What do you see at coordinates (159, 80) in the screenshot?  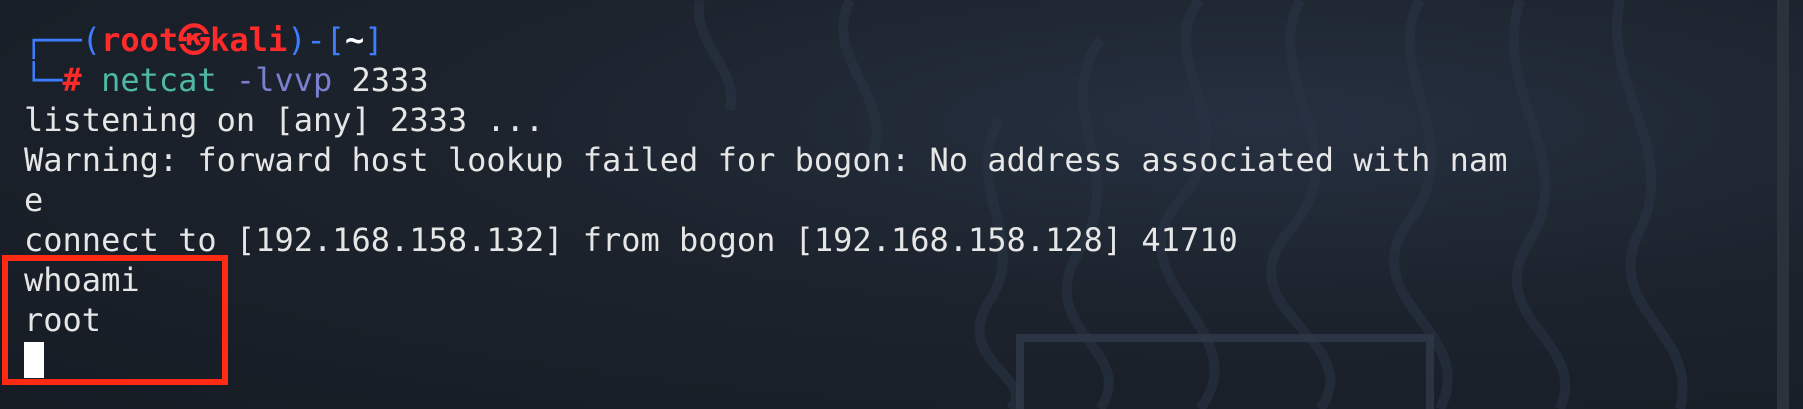 I see `command-name: netcat` at bounding box center [159, 80].